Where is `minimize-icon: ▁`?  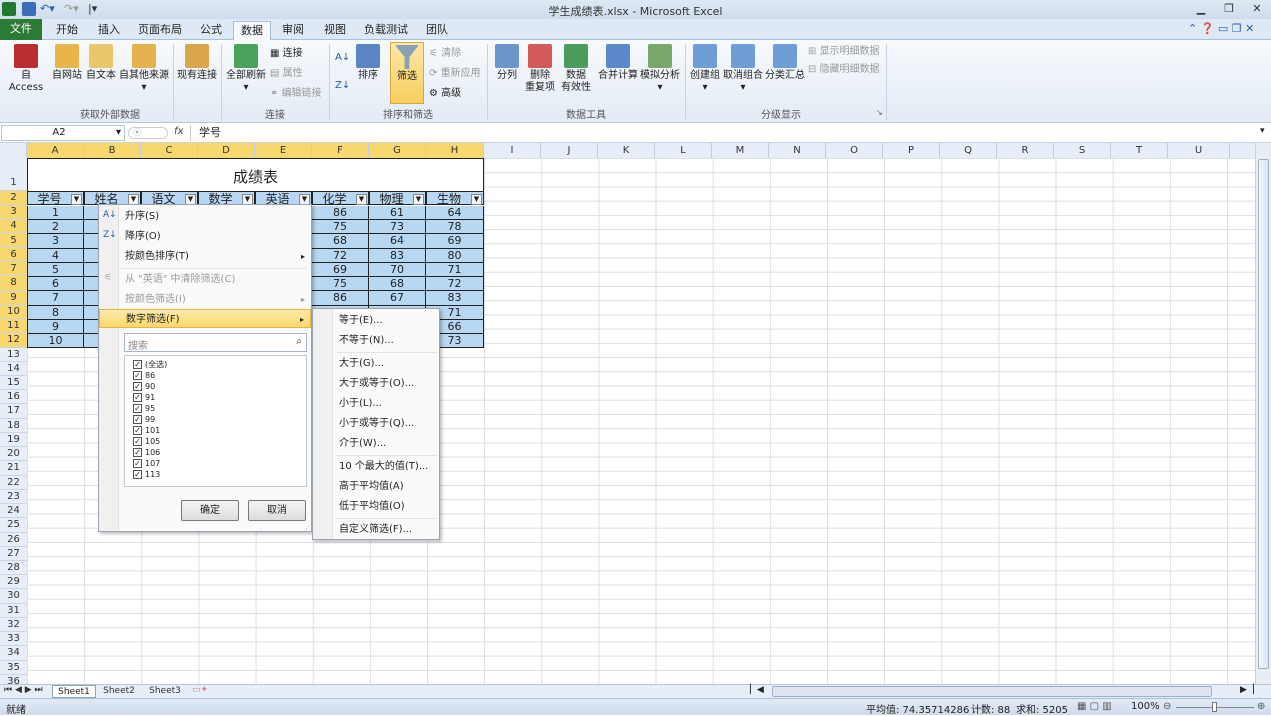
minimize-icon: ▁ is located at coordinates (1201, 9).